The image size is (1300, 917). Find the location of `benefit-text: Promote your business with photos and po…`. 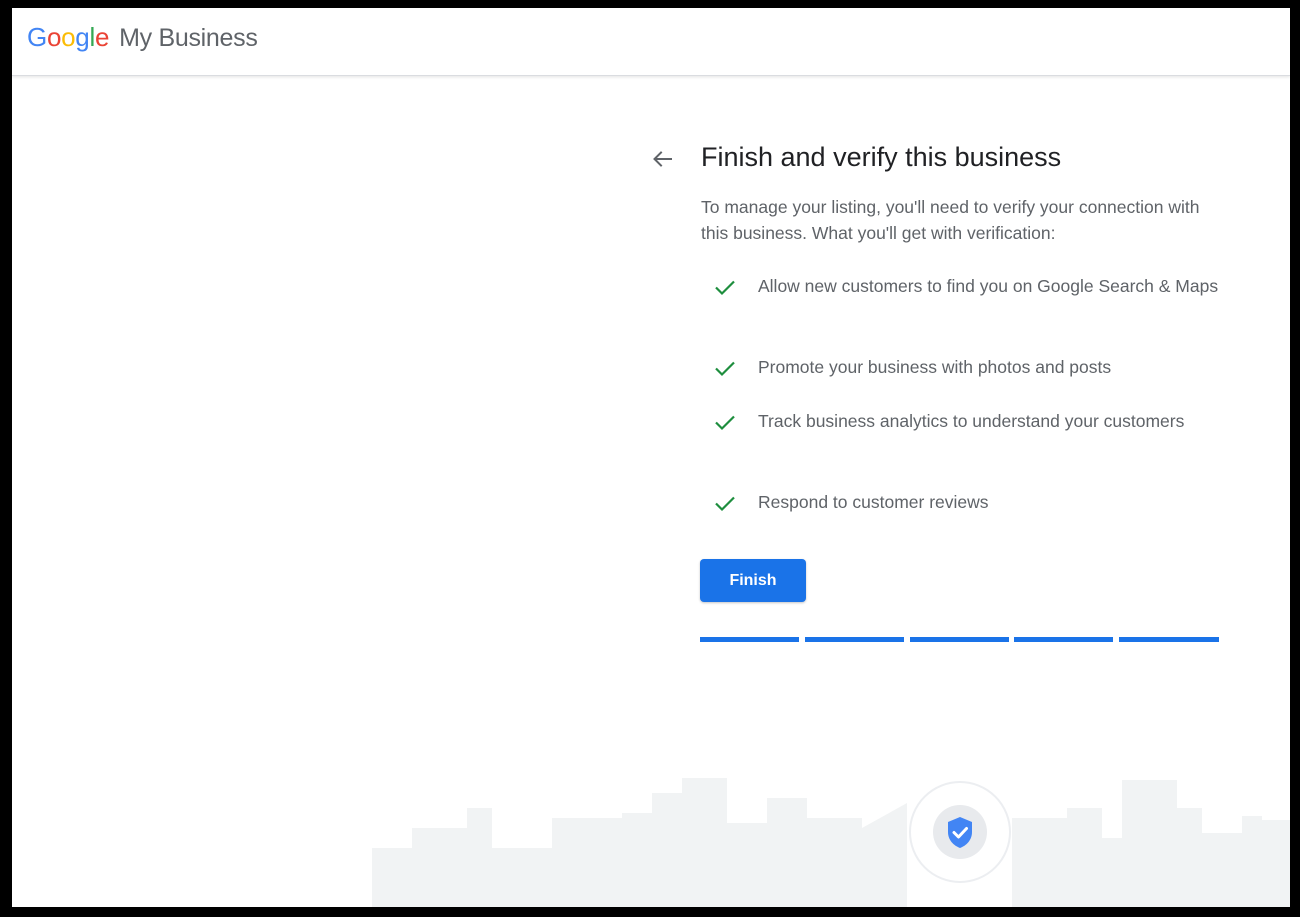

benefit-text: Promote your business with photos and po… is located at coordinates (935, 367).